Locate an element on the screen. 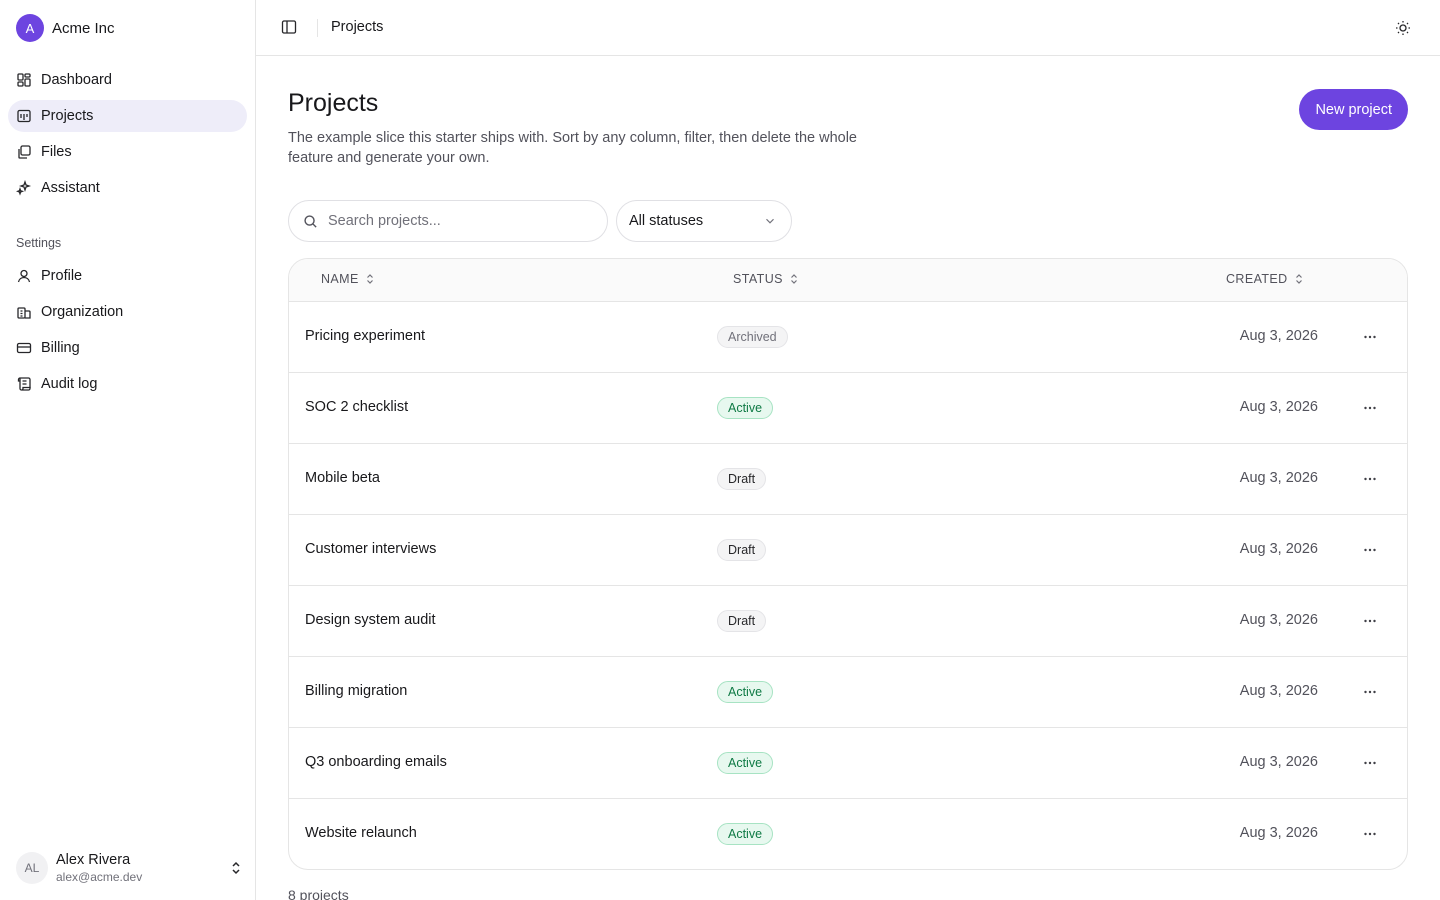  sidebar-item-dashboard: Dashboard is located at coordinates (127, 80).